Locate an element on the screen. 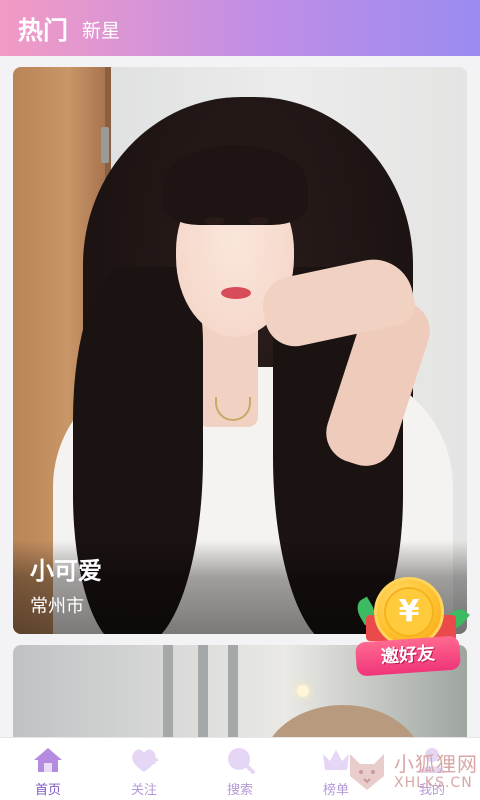 The height and width of the screenshot is (800, 480). search-icon is located at coordinates (241, 761).